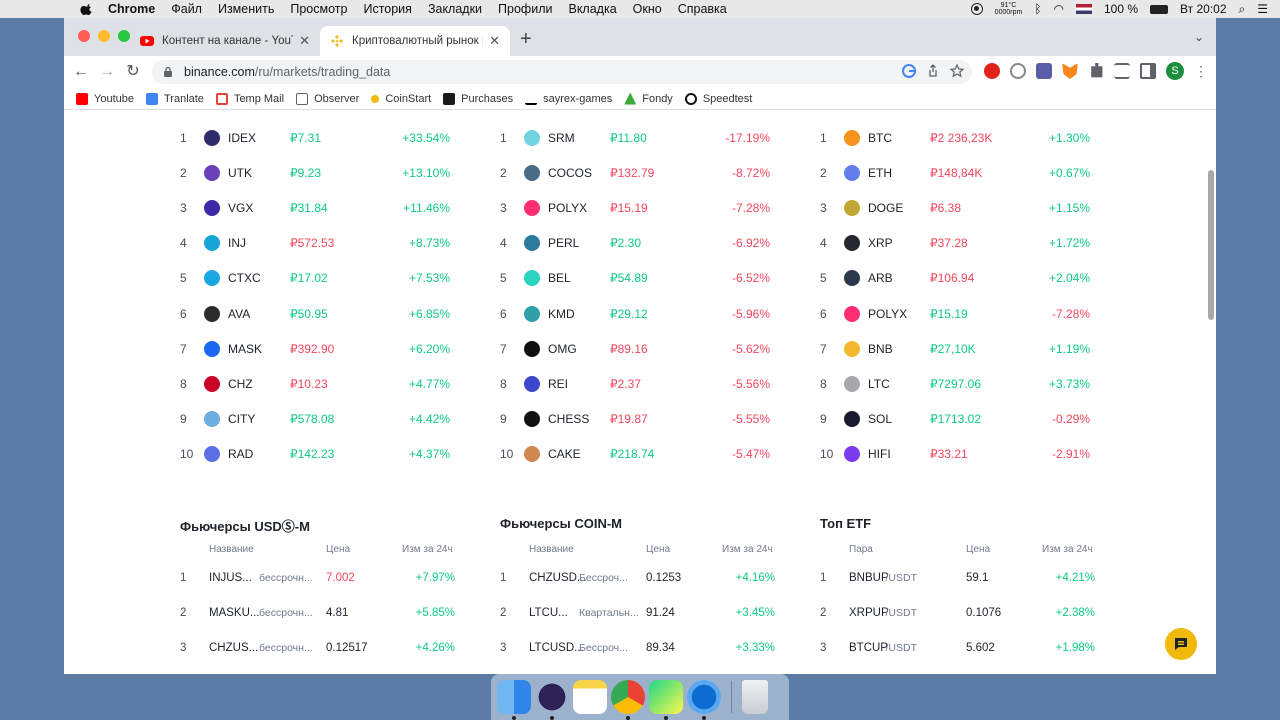 This screenshot has height=720, width=1280. Describe the element at coordinates (1148, 71) in the screenshot. I see `side-panel-icon` at that location.